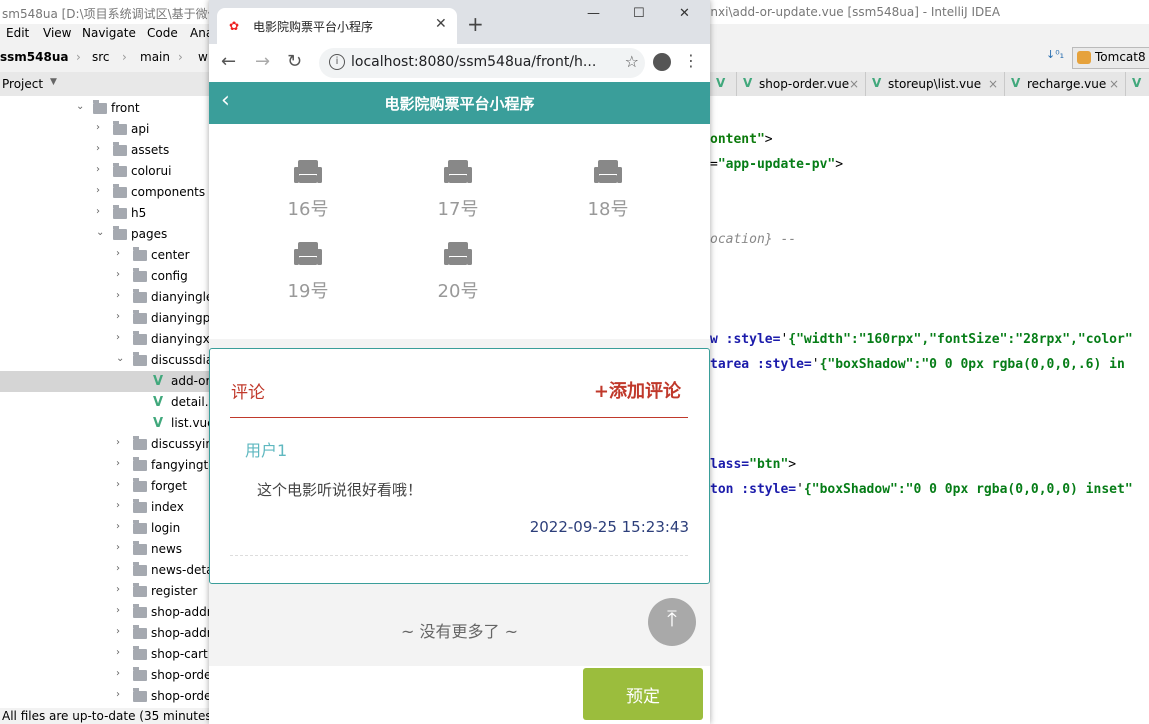  What do you see at coordinates (105, 402) in the screenshot?
I see `tree-item: Vdetail.vue` at bounding box center [105, 402].